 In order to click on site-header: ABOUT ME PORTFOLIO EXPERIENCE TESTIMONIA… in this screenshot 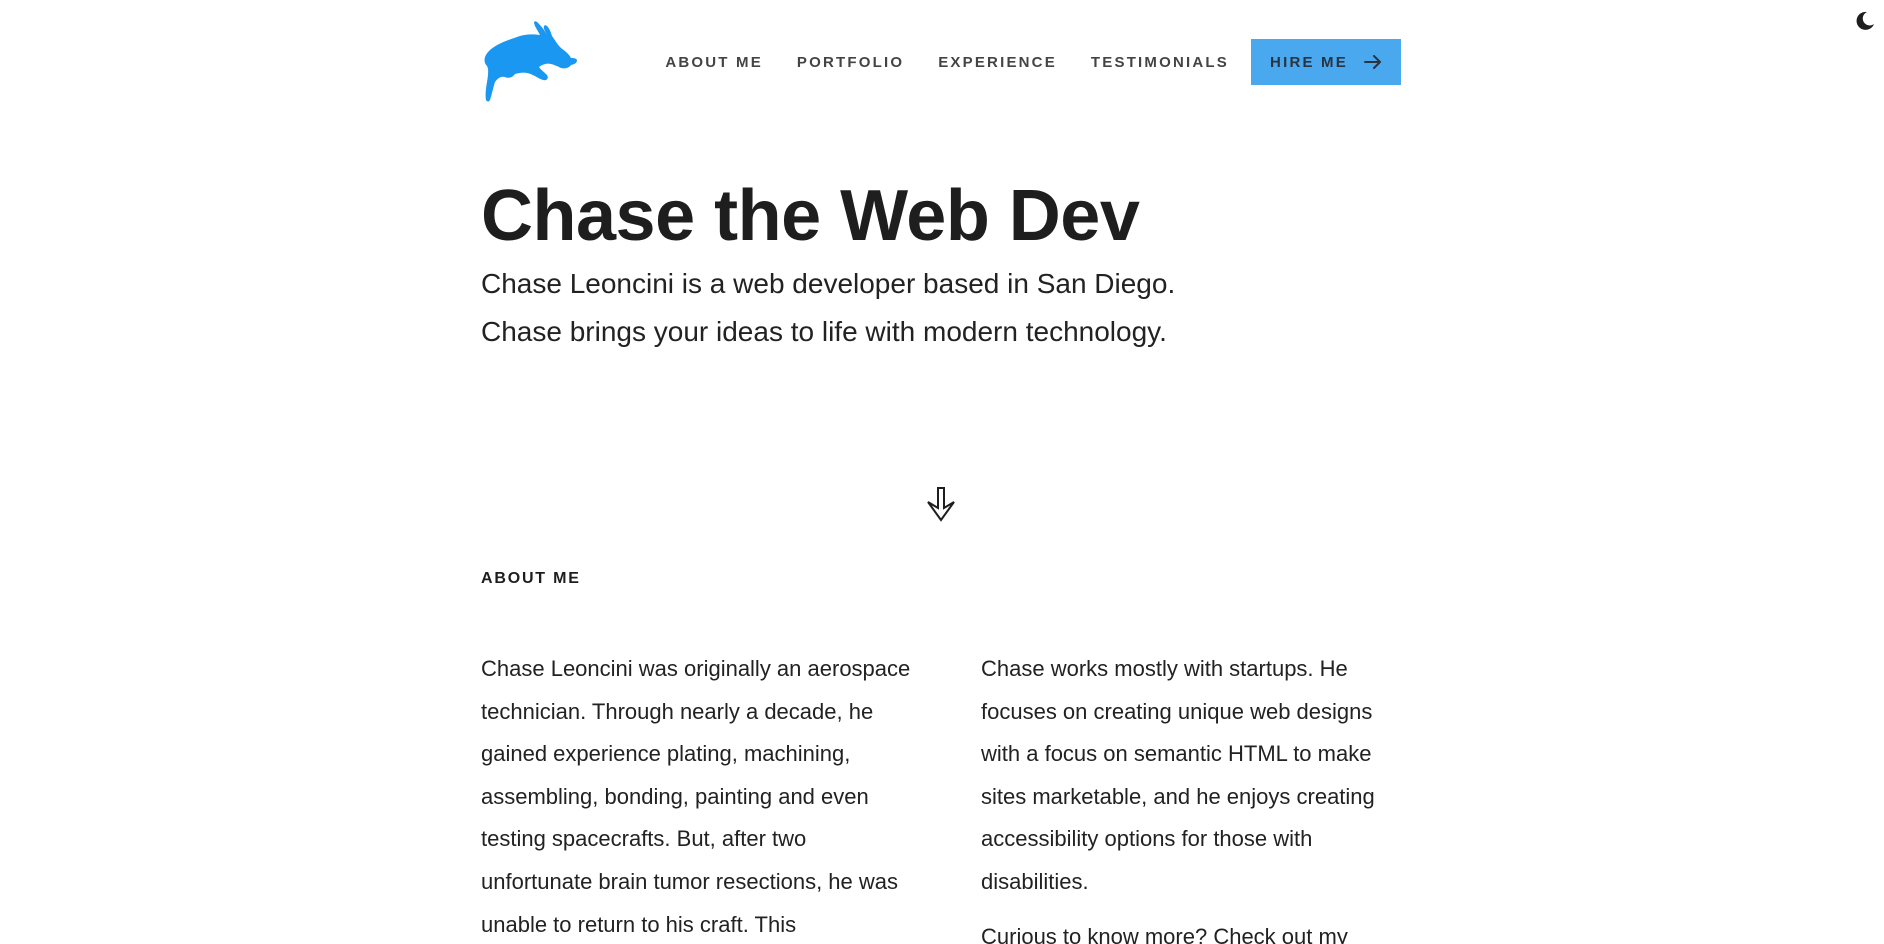, I will do `click(941, 60)`.